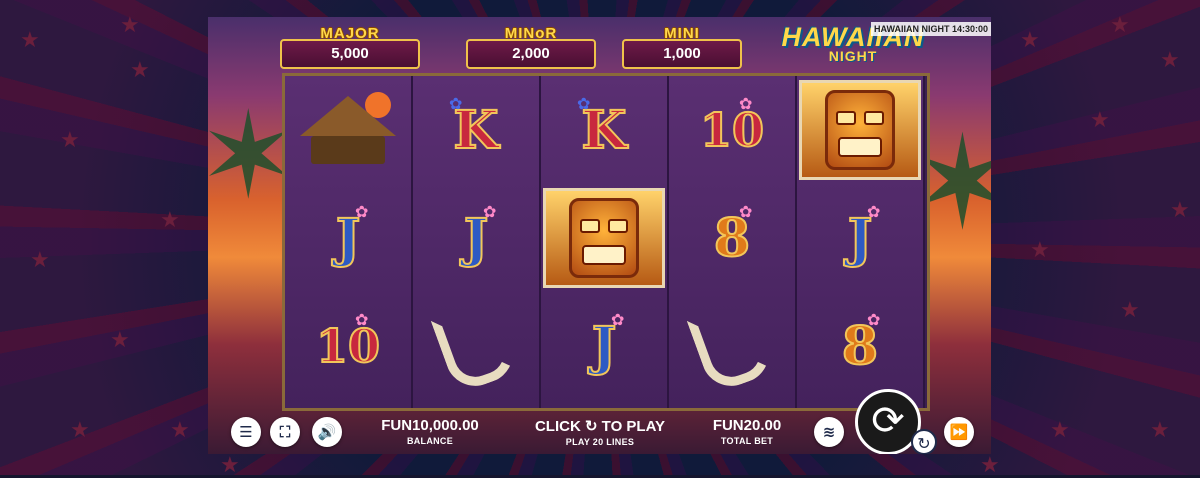 Image resolution: width=1200 pixels, height=478 pixels. Describe the element at coordinates (348, 150) in the screenshot. I see `hut-base` at that location.